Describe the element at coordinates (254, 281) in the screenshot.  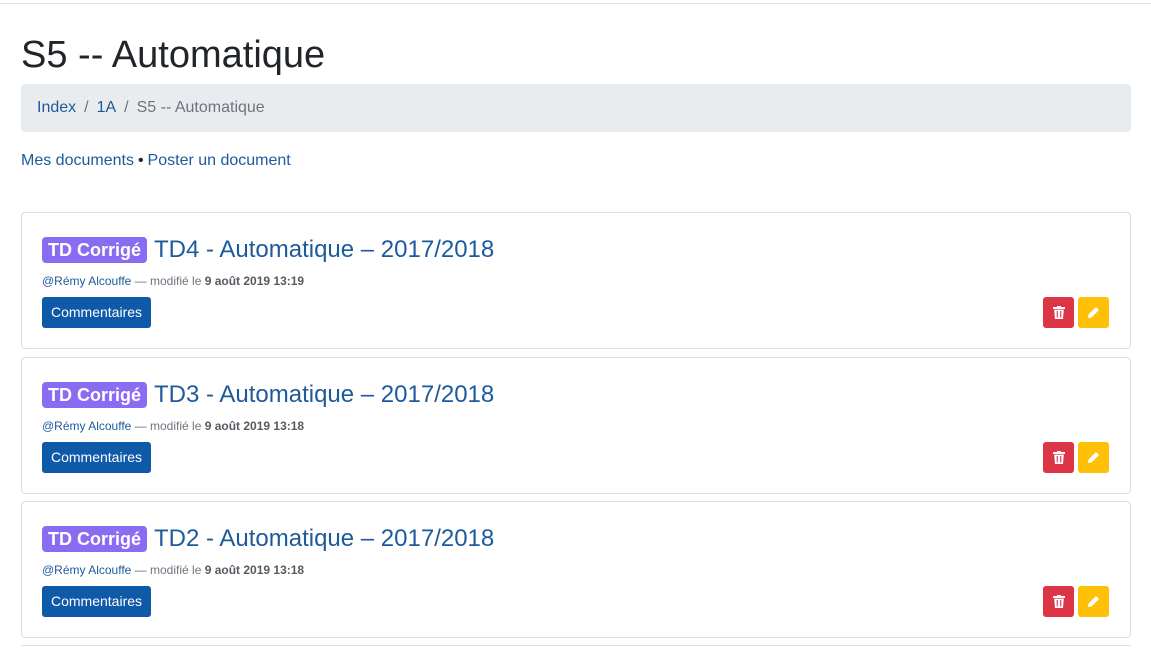
I see `modified-date: 9 août 2019 13:19` at that location.